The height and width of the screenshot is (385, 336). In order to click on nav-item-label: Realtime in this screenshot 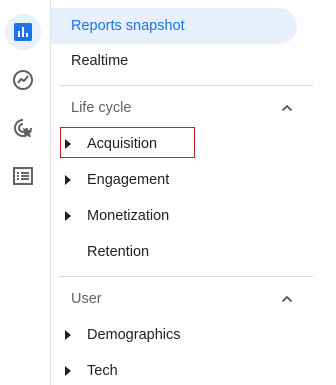, I will do `click(100, 61)`.